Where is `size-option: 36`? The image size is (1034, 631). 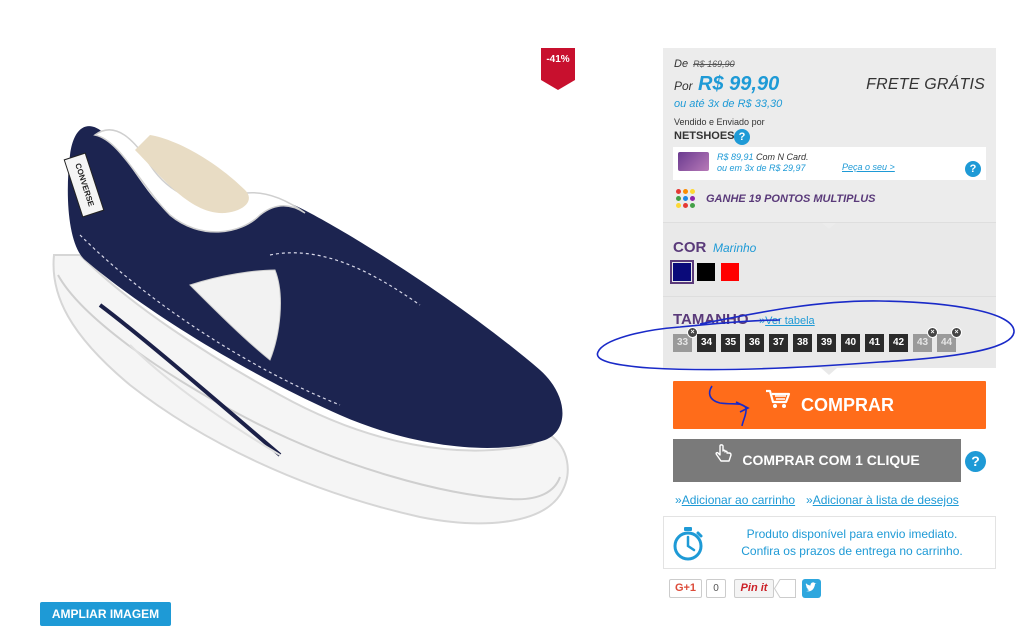
size-option: 36 is located at coordinates (754, 343).